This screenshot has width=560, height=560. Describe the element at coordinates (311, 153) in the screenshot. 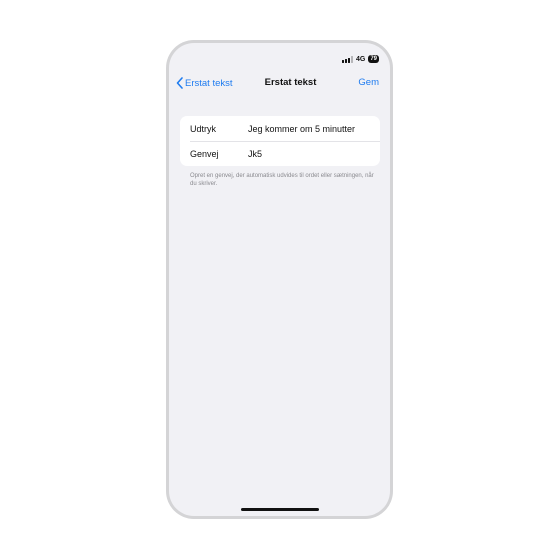

I see `shortcut-input` at that location.